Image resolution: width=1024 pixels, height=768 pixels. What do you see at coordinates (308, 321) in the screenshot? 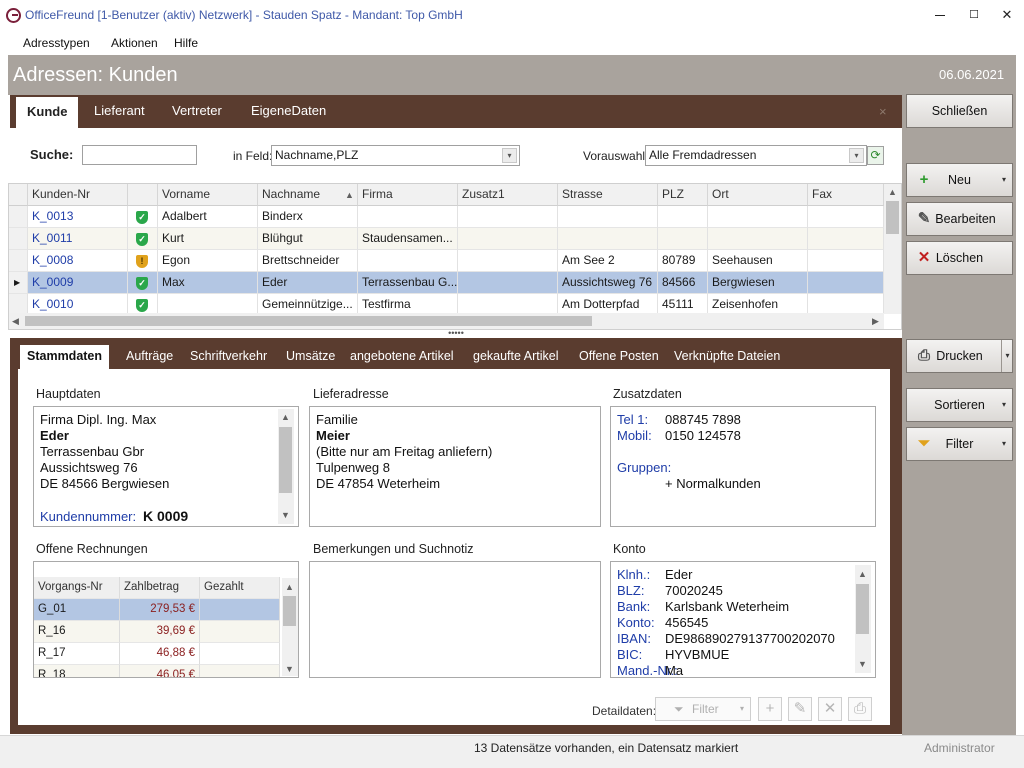
I see `grid-horizontal-scroll-thumb` at bounding box center [308, 321].